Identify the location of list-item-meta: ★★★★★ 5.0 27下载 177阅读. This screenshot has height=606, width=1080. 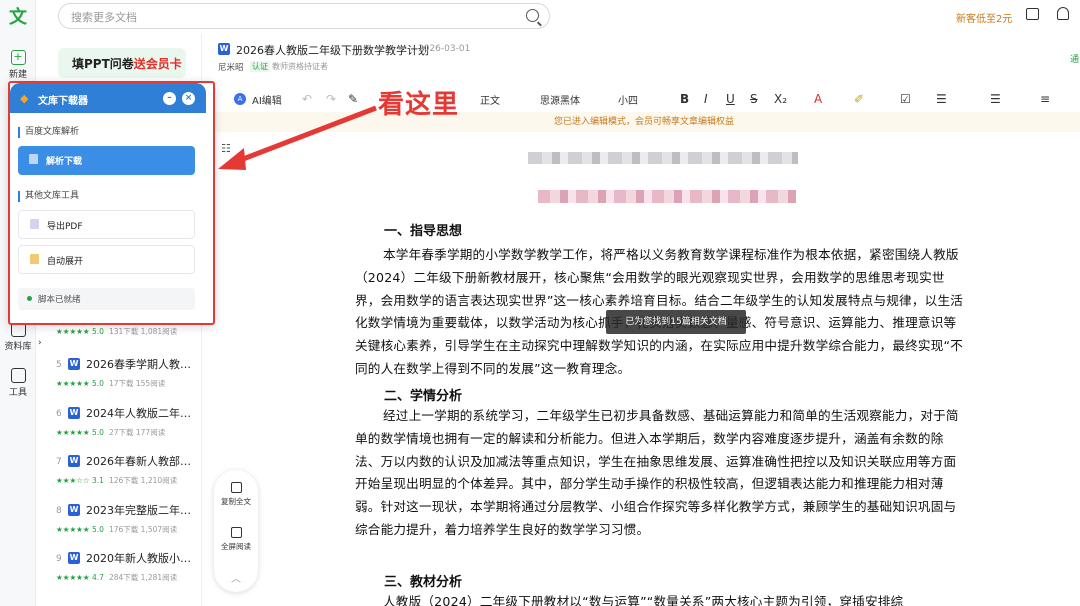
(111, 432).